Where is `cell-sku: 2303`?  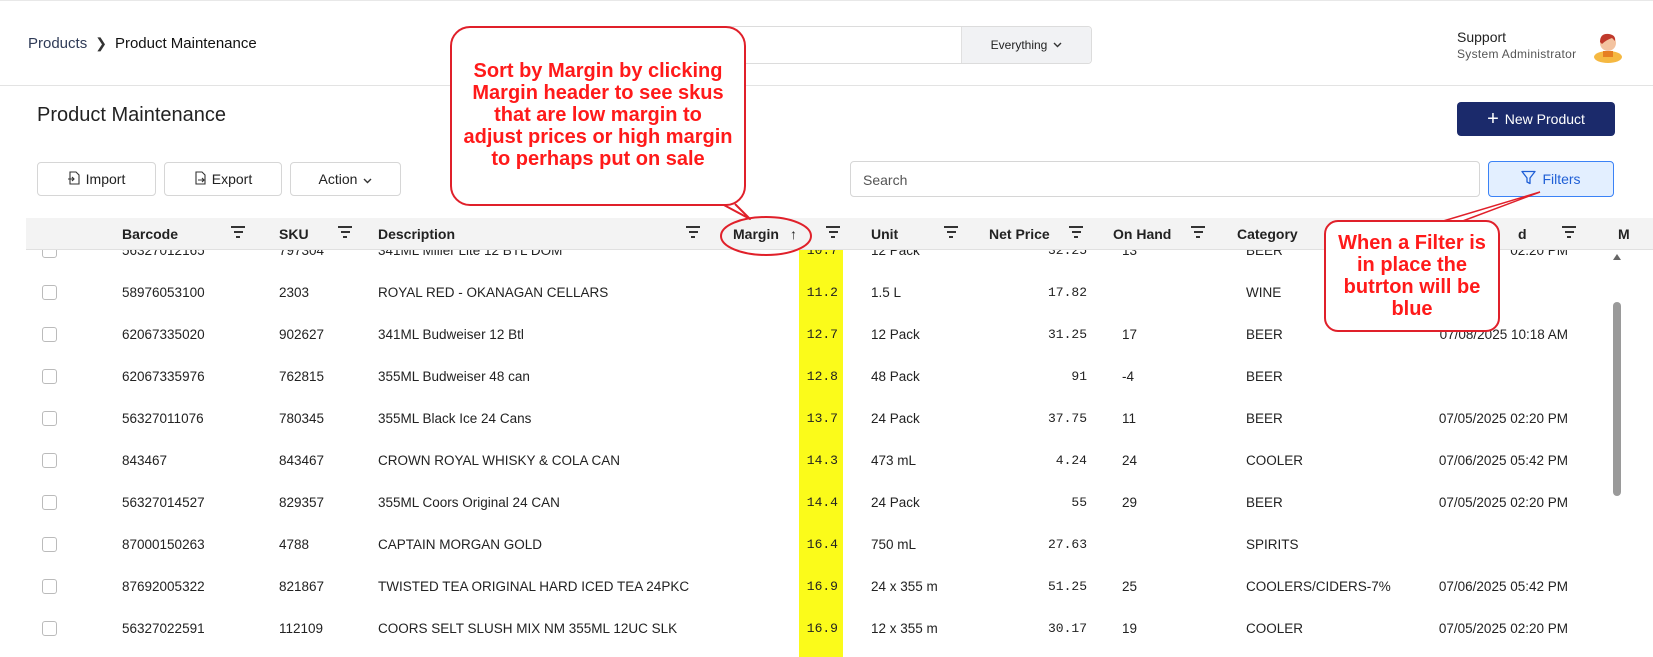 cell-sku: 2303 is located at coordinates (294, 292).